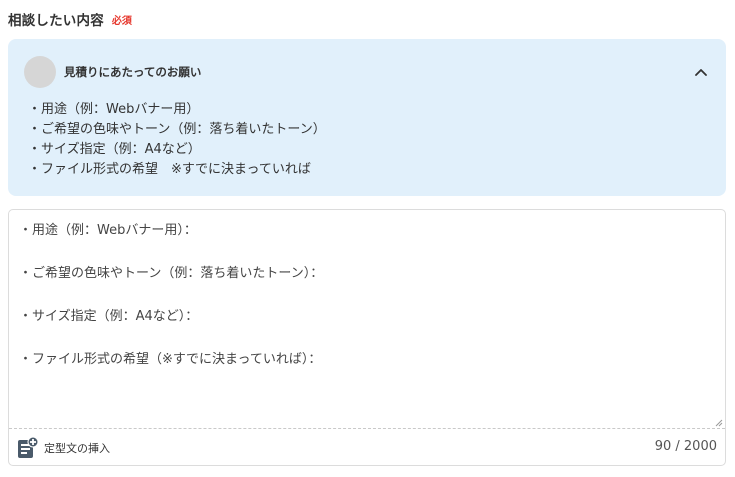 The image size is (735, 477). I want to click on textarea-line: ・ファイル形式の希望（※すでに決まっていれば）：, so click(365, 360).